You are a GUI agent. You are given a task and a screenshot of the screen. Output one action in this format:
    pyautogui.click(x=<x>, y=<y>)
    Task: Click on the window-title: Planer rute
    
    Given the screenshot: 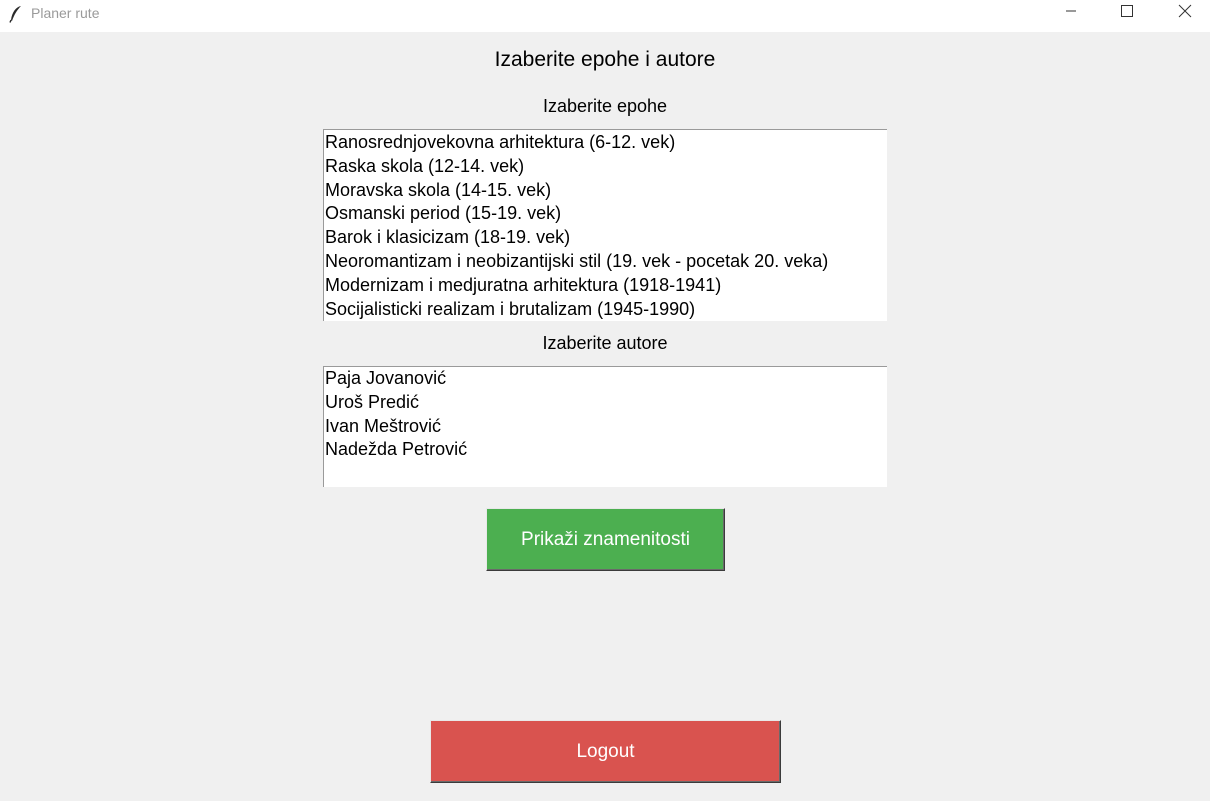 What is the action you would take?
    pyautogui.click(x=65, y=13)
    